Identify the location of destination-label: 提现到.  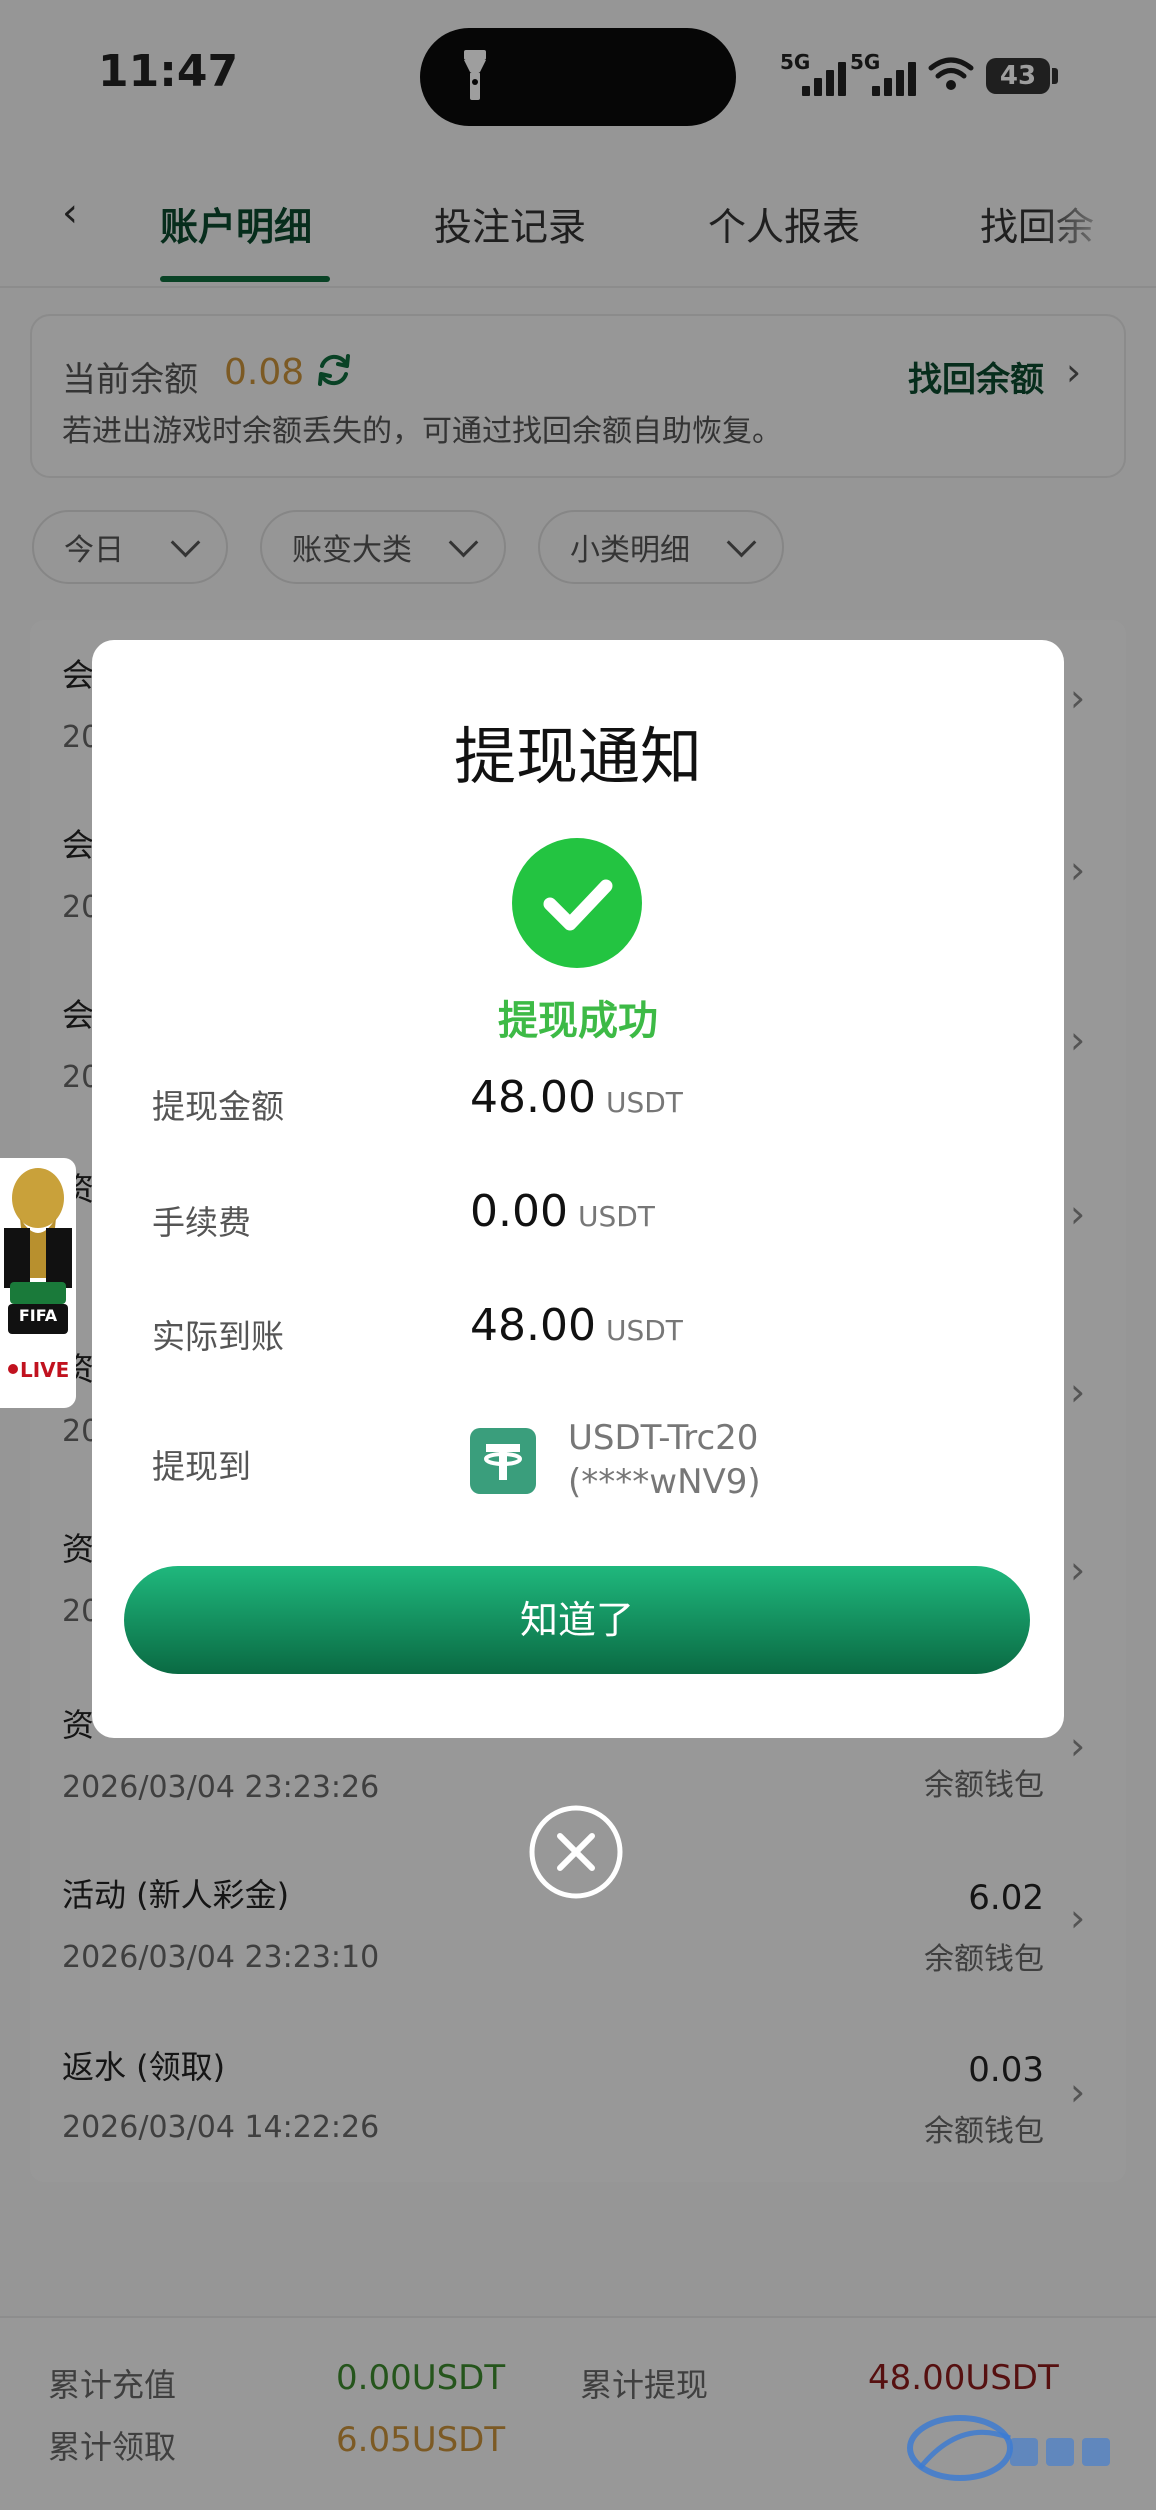
(201, 1466).